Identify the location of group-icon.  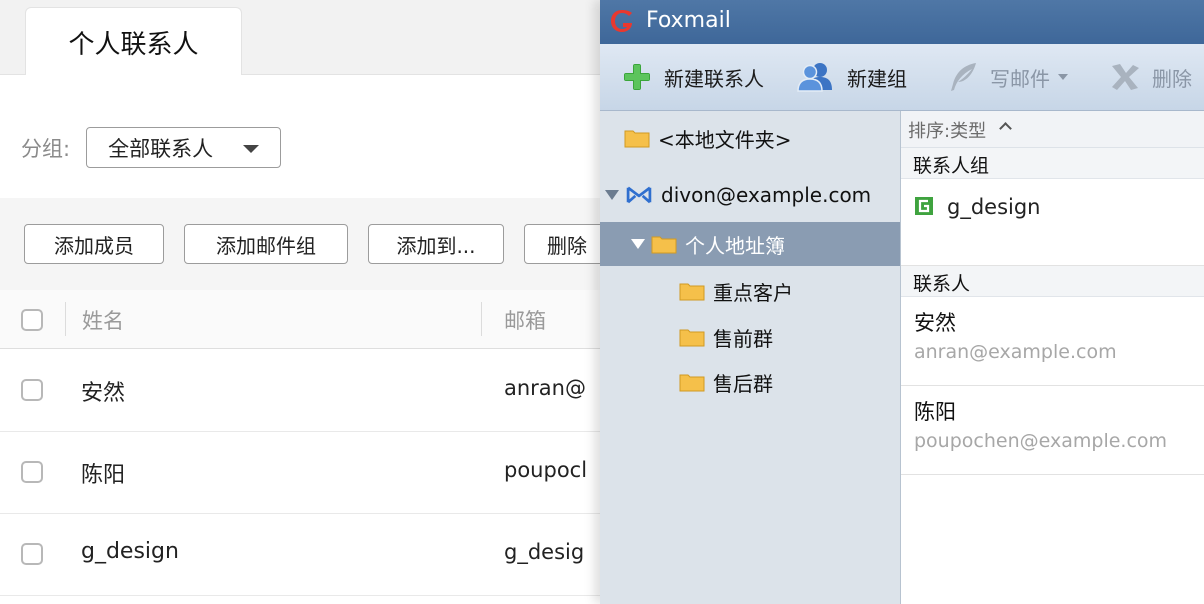
(924, 206).